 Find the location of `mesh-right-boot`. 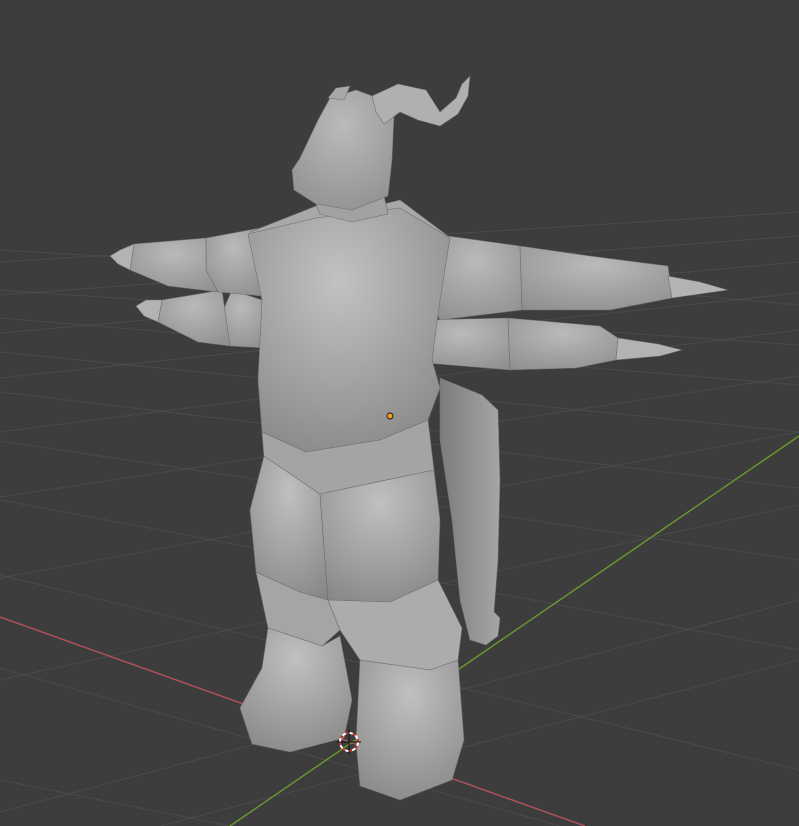

mesh-right-boot is located at coordinates (410, 730).